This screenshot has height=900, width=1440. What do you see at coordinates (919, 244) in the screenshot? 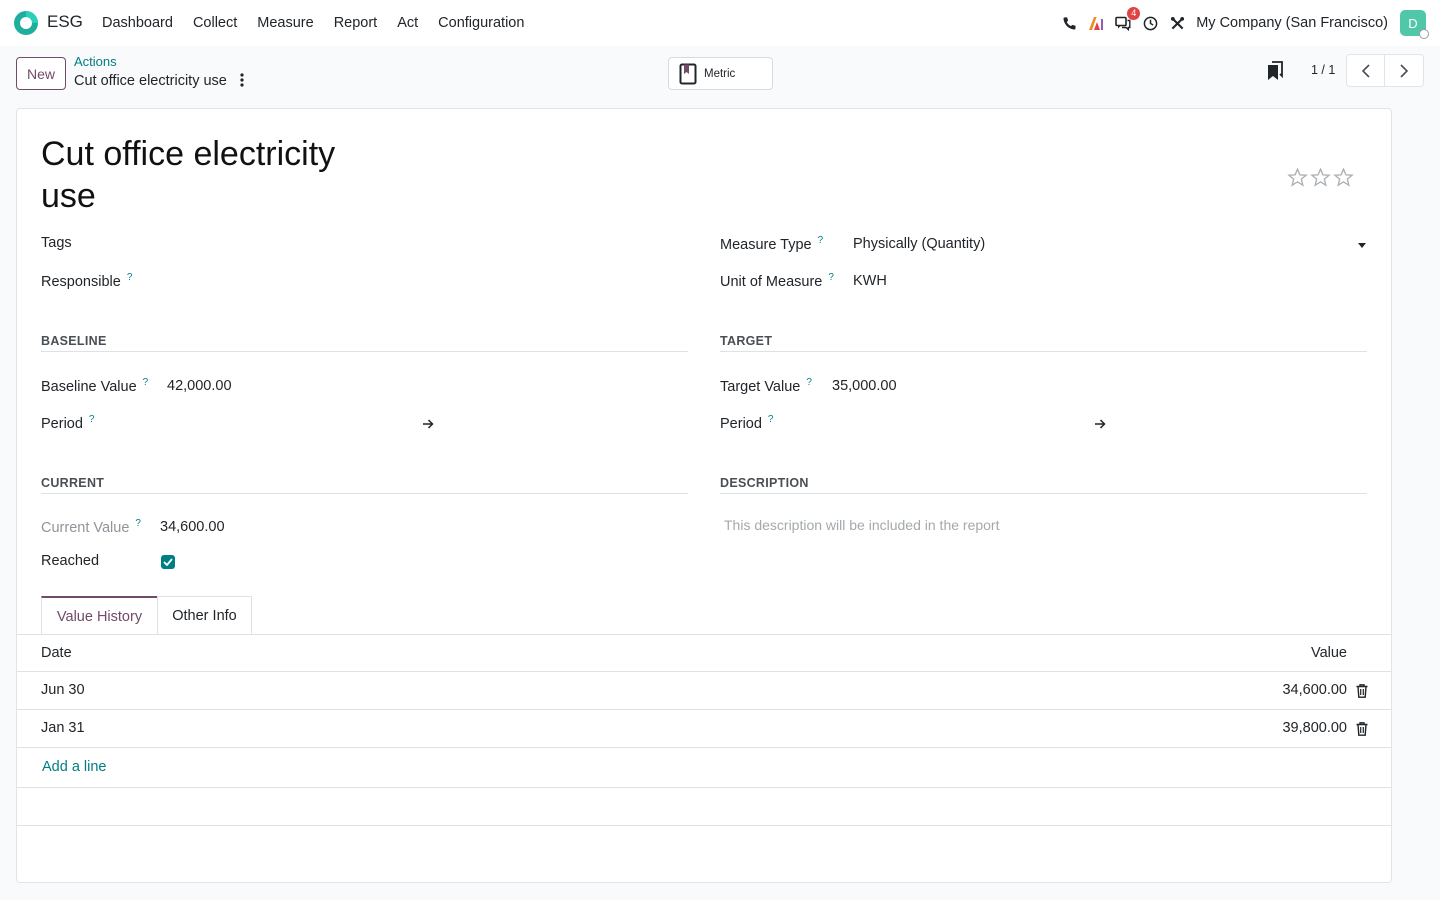
I see `measure-type-value: Physically (Quantity)` at bounding box center [919, 244].